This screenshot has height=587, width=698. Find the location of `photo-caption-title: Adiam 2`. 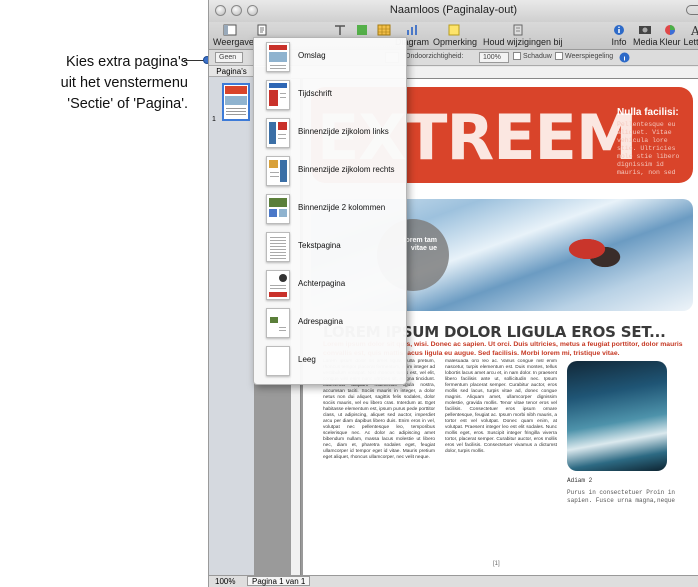

photo-caption-title: Adiam 2 is located at coordinates (580, 480).